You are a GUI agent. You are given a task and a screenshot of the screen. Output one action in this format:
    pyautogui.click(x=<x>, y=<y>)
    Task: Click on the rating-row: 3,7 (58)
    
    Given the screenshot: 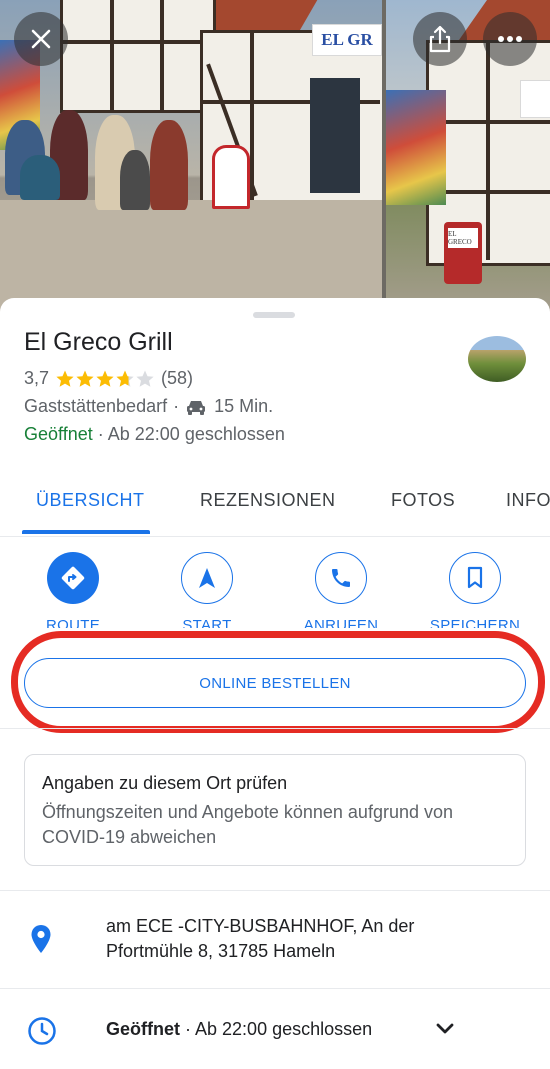 What is the action you would take?
    pyautogui.click(x=108, y=378)
    